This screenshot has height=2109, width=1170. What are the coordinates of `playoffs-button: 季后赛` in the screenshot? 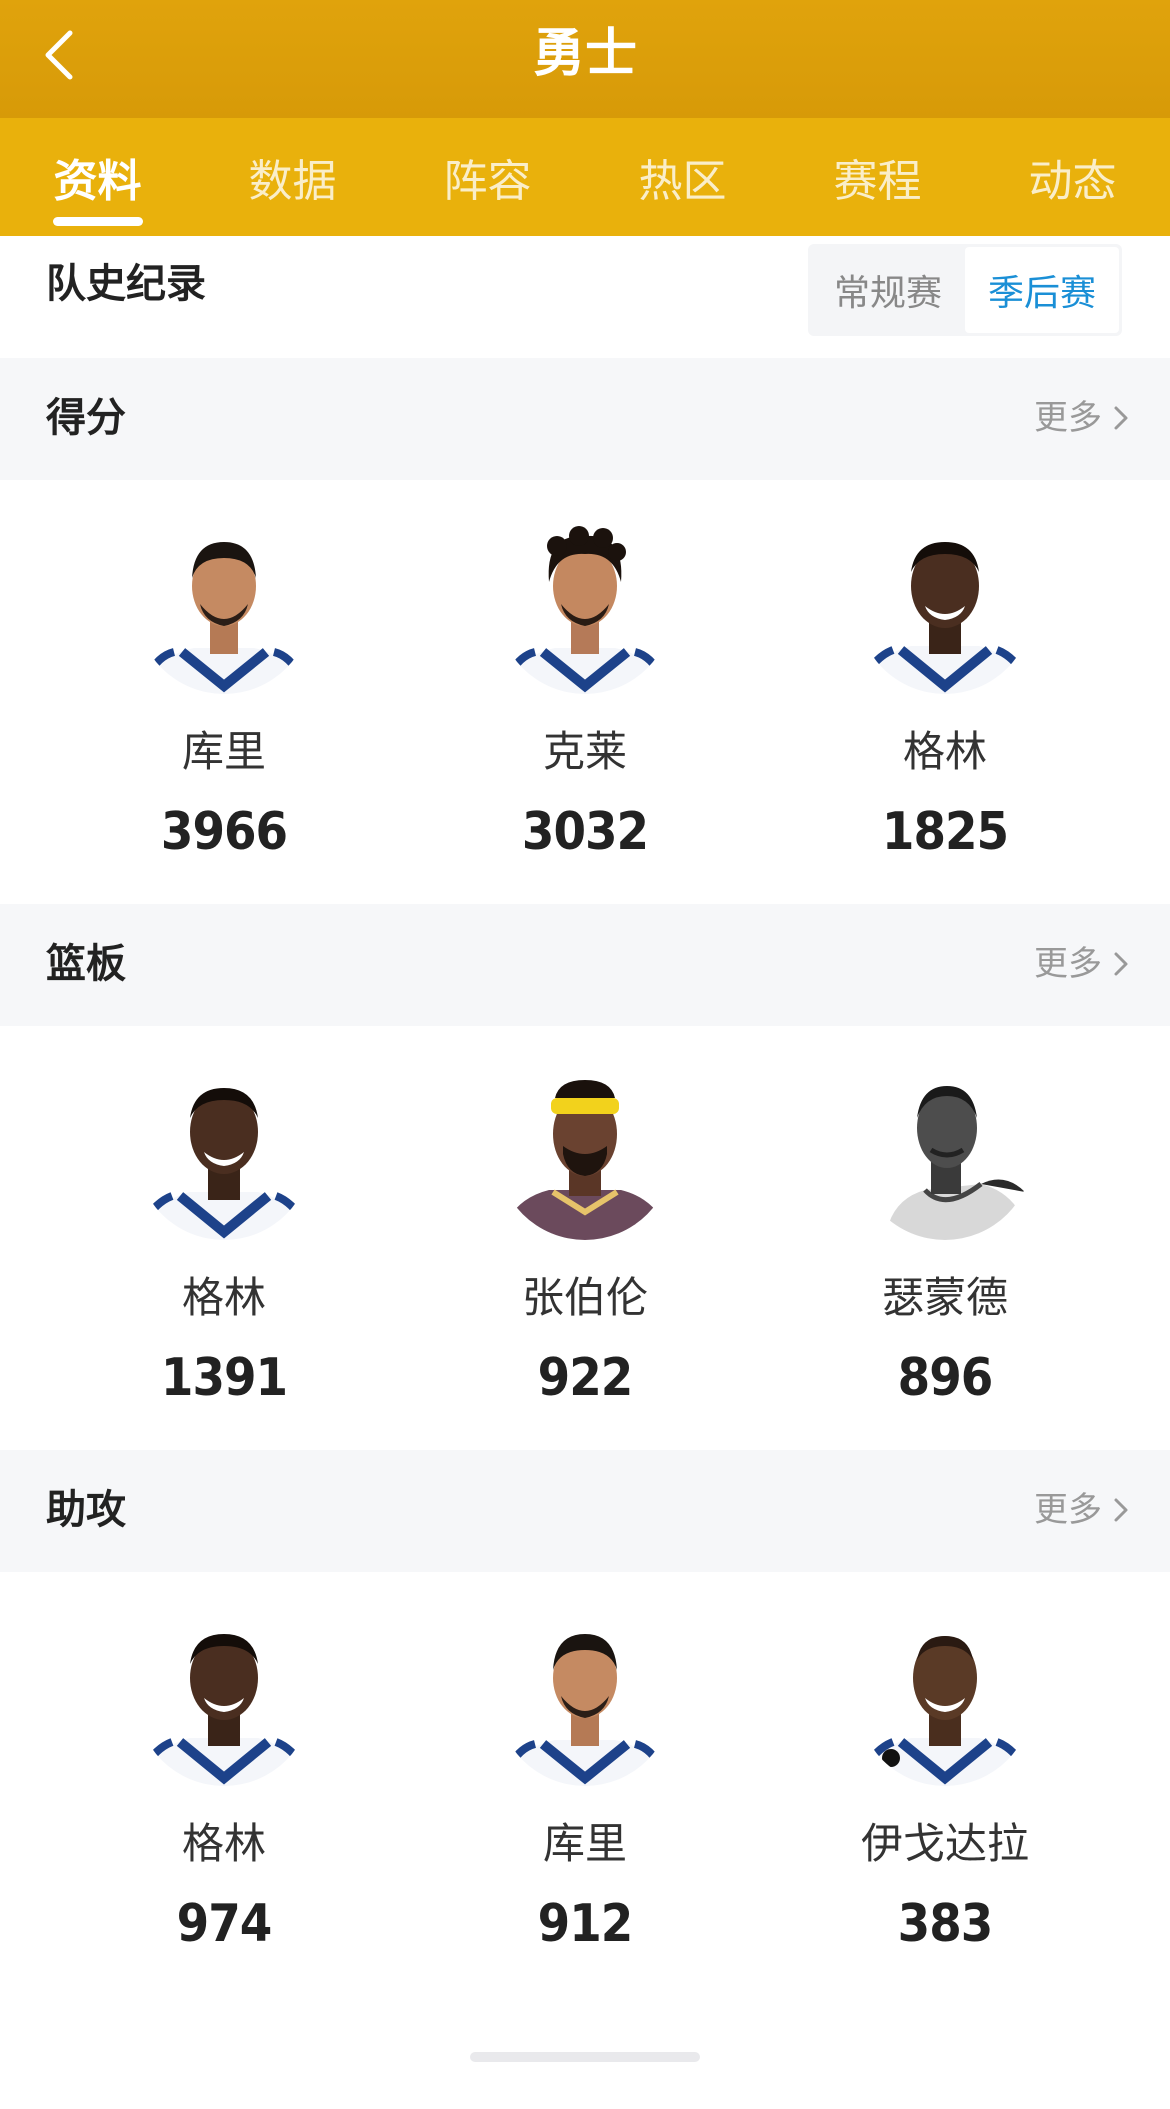 It's located at (1042, 290).